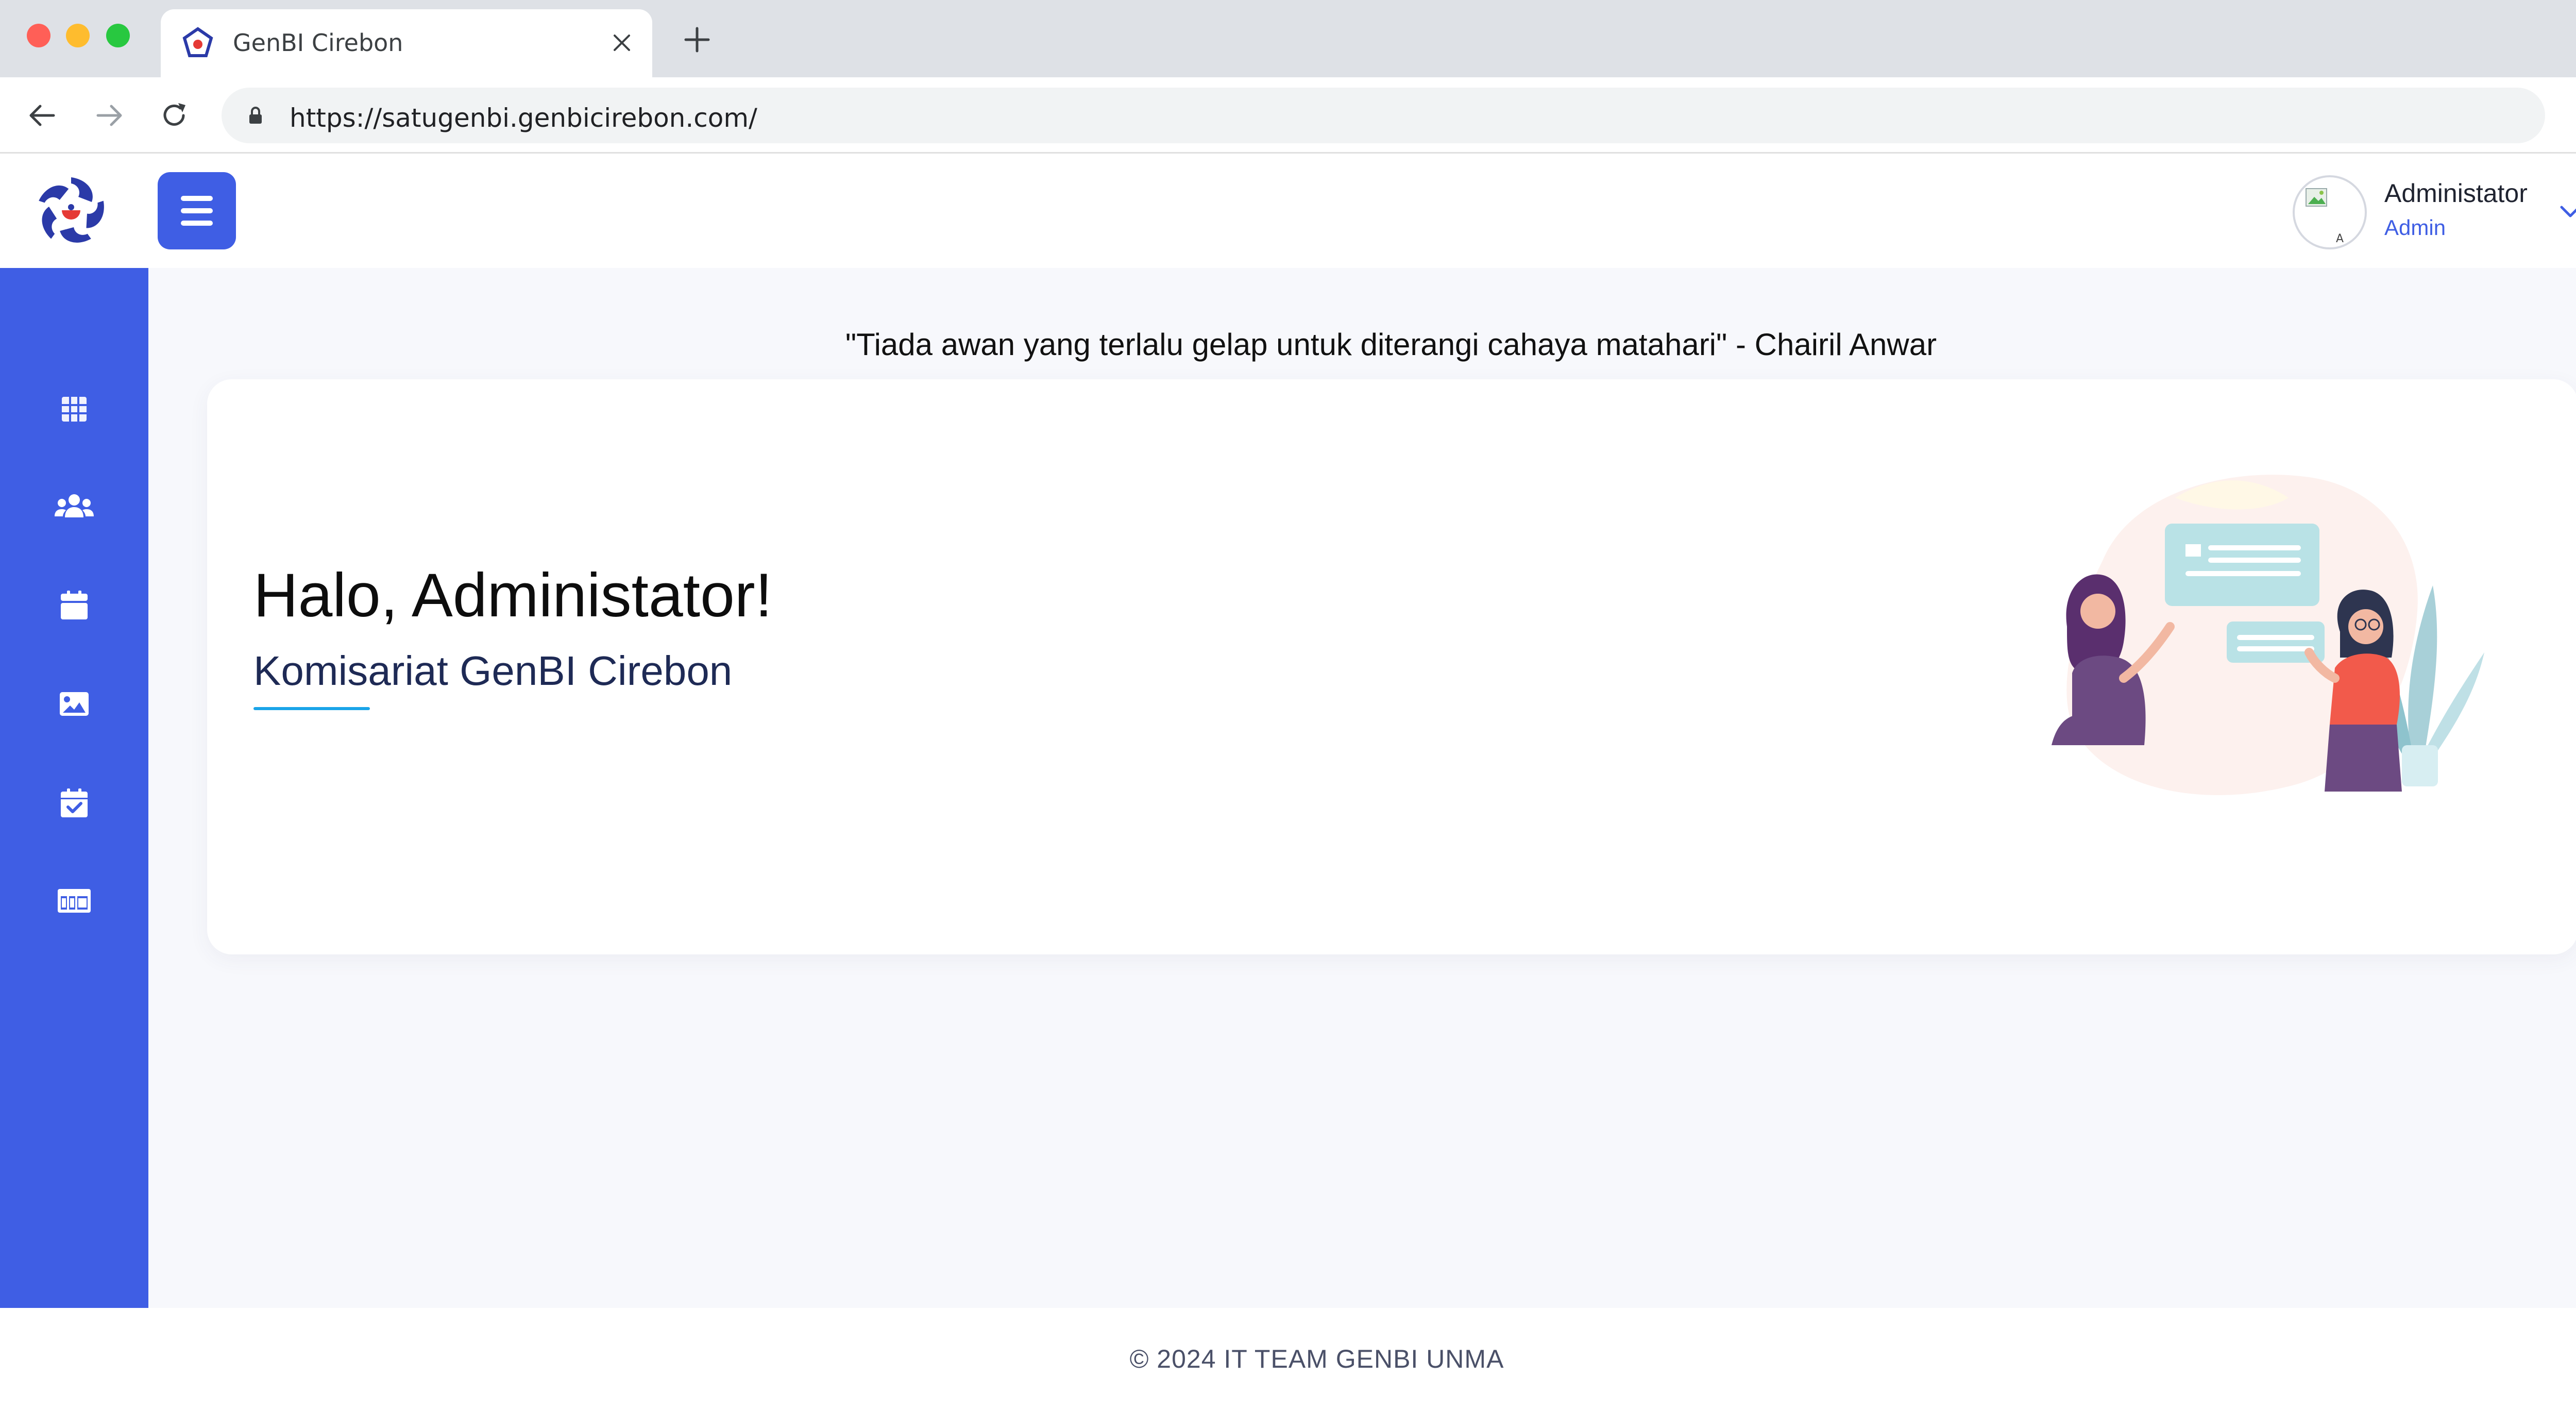 Image resolution: width=2576 pixels, height=1411 pixels. I want to click on footer: © 2024 IT TEAM GENBI UNMA, so click(1288, 1359).